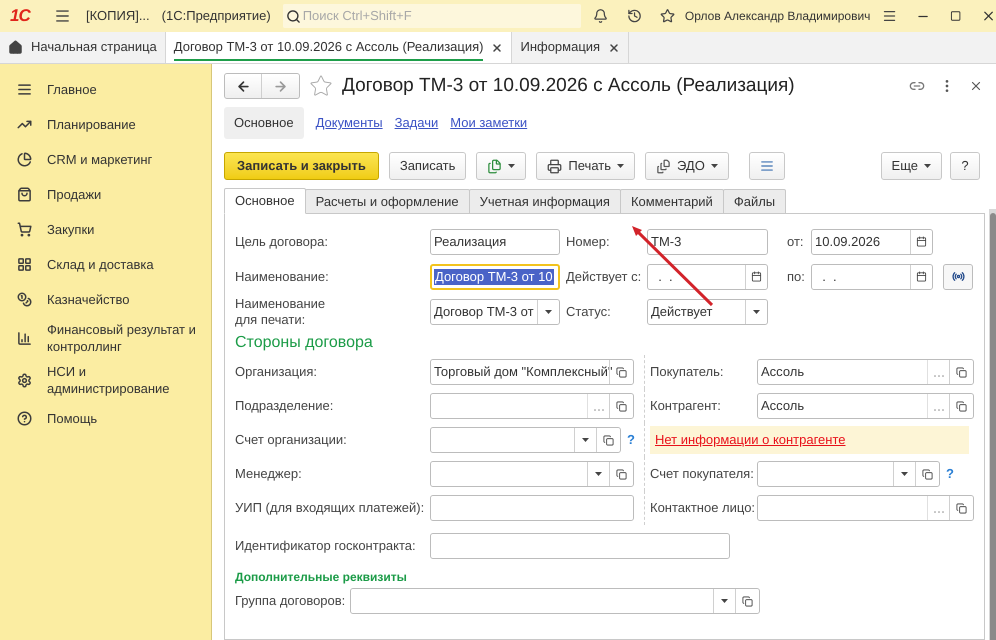 The width and height of the screenshot is (996, 640). What do you see at coordinates (349, 123) in the screenshot?
I see `form-nav-link: Документы` at bounding box center [349, 123].